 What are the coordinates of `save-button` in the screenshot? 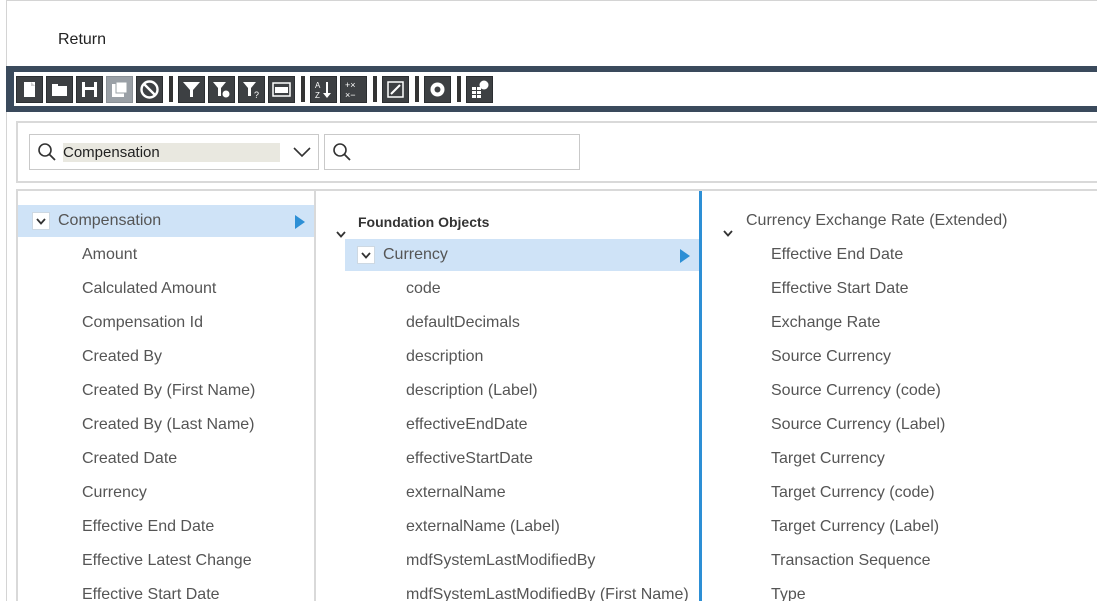 It's located at (89, 89).